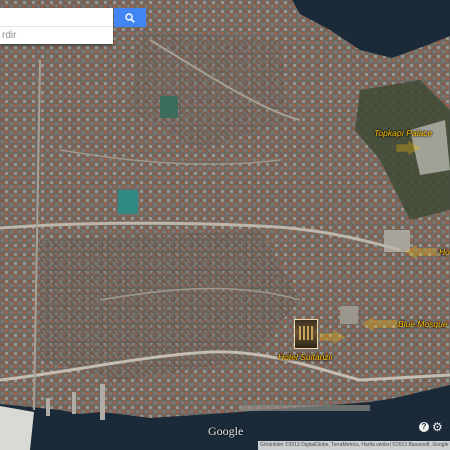 The image size is (450, 450). Describe the element at coordinates (306, 357) in the screenshot. I see `label-hotel: Hotel Sultanzir` at that location.